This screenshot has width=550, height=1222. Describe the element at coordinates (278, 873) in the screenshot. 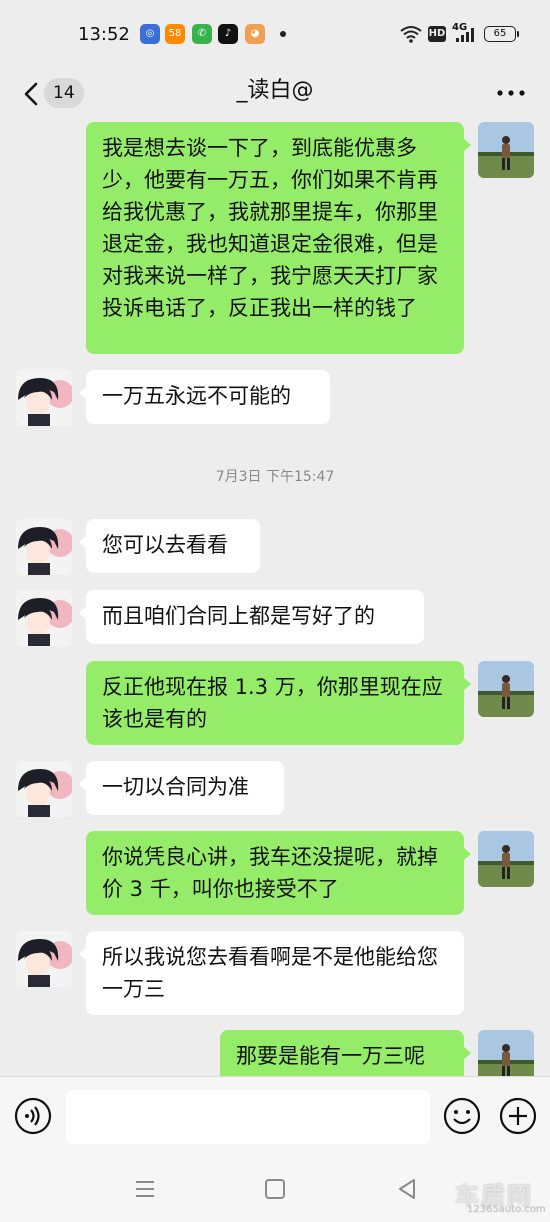

I see `message-bubble-sent: 你说凭良心讲，我车还没提呢，就掉价 3 千，叫你也接受不了` at that location.